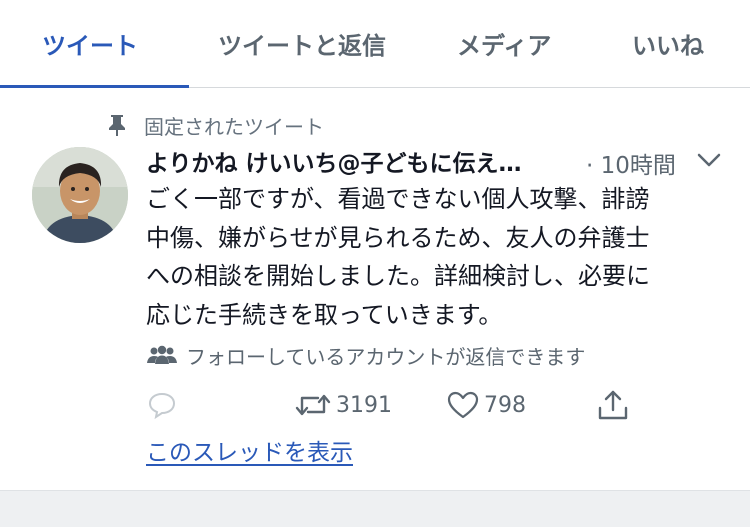 This screenshot has width=750, height=527. What do you see at coordinates (375, 508) in the screenshot?
I see `bottom-divider-bar` at bounding box center [375, 508].